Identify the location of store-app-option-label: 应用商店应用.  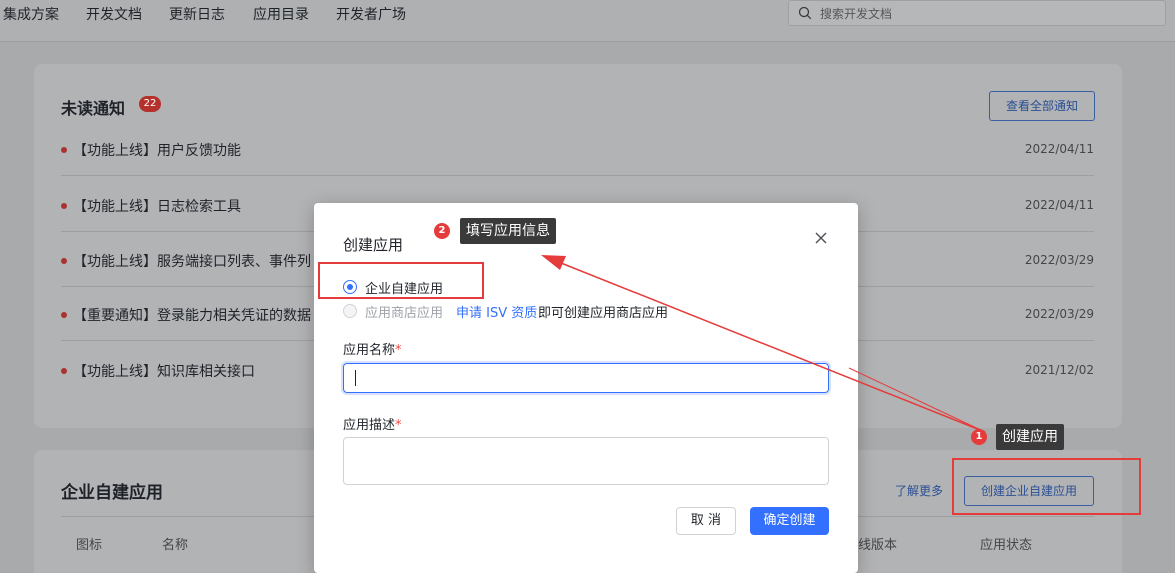
(404, 313).